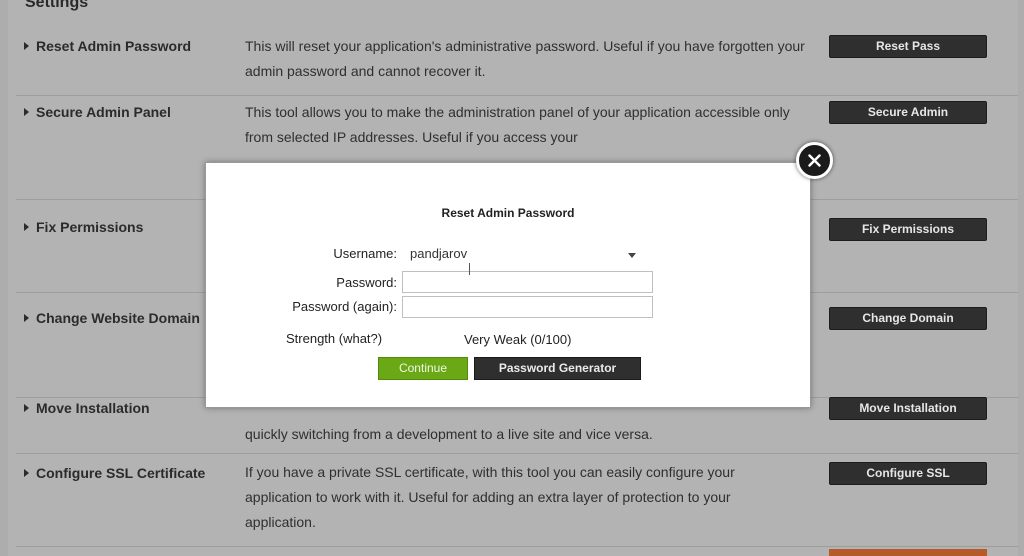 The image size is (1024, 556). What do you see at coordinates (114, 46) in the screenshot?
I see `row-label-text: Reset Admin Password` at bounding box center [114, 46].